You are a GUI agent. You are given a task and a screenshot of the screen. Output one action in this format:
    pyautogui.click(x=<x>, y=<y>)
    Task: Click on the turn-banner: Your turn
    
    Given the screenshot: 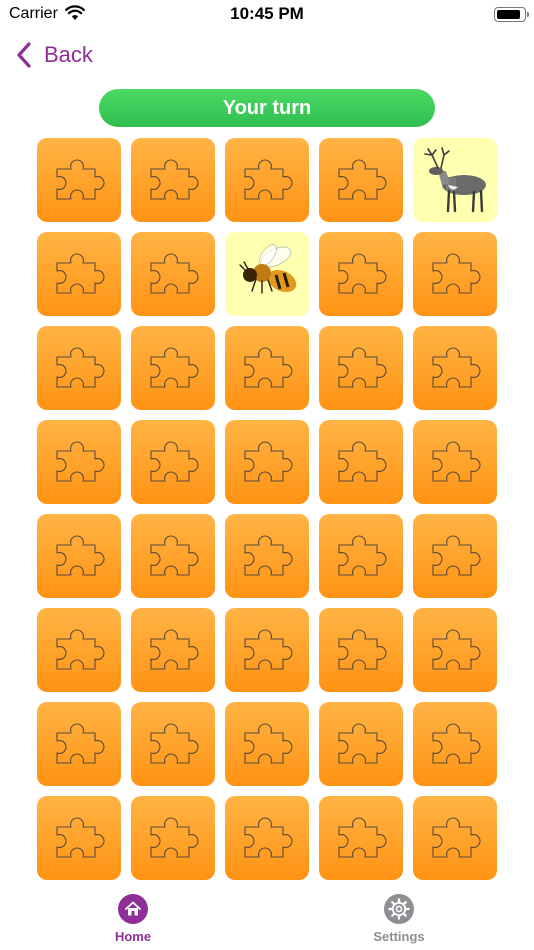 What is the action you would take?
    pyautogui.click(x=267, y=108)
    